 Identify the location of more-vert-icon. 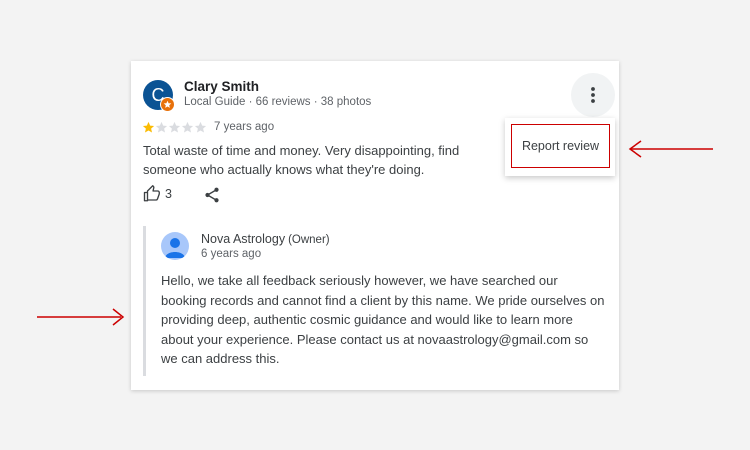
(593, 95).